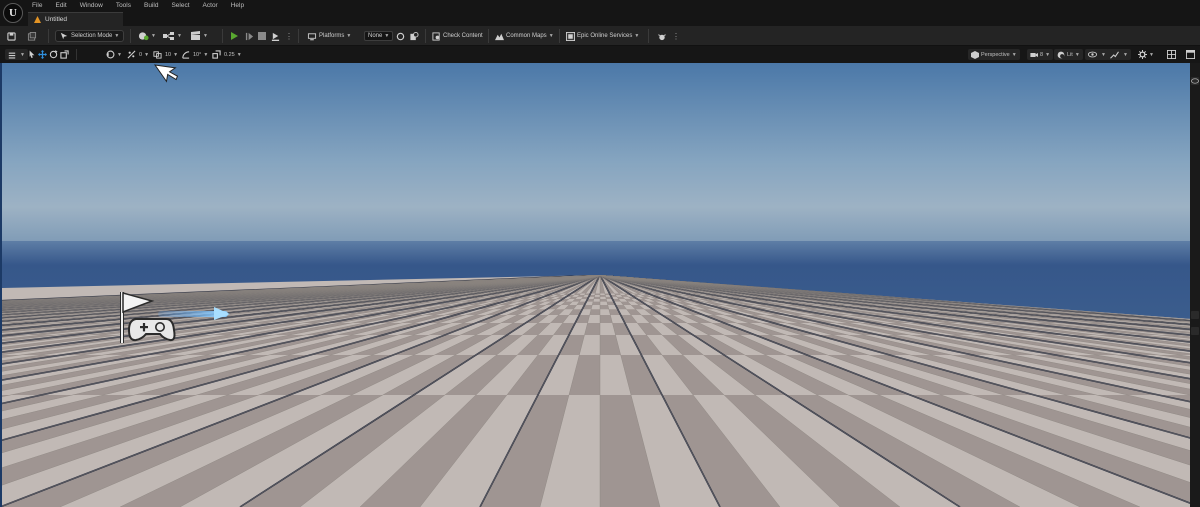 The image size is (1200, 507). I want to click on save-icon, so click(11, 36).